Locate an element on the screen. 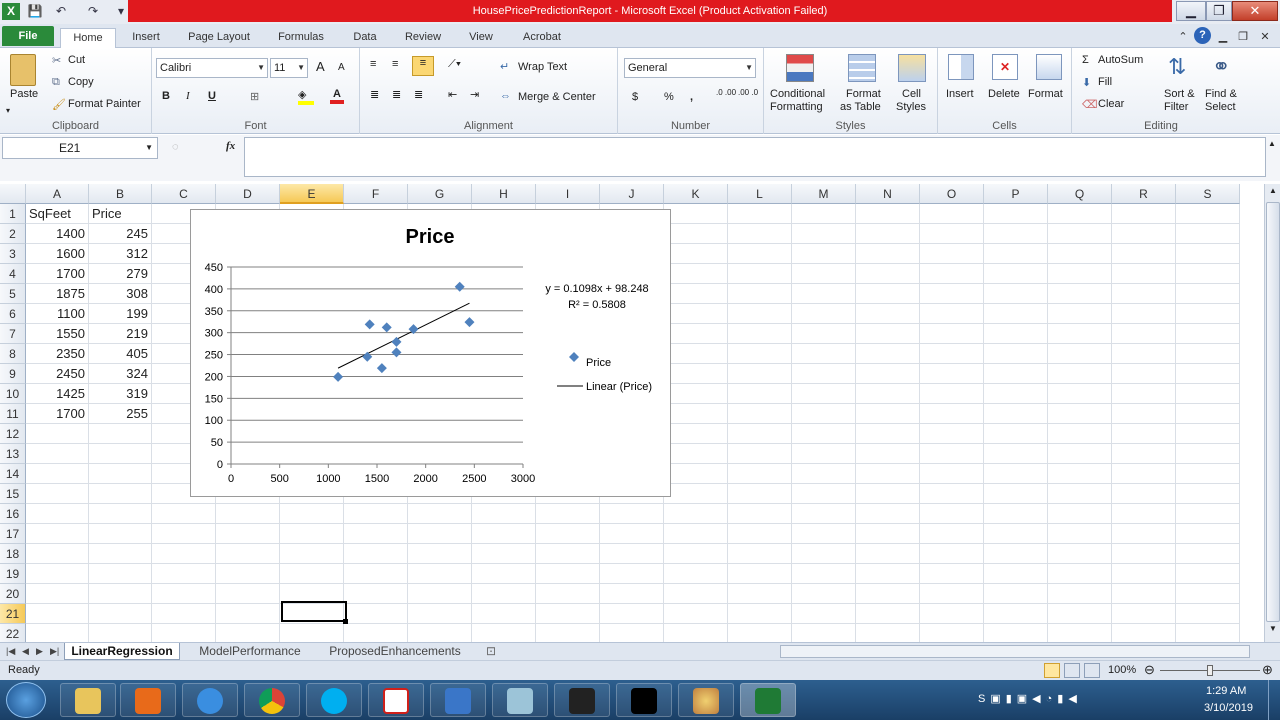  data-cell: 324 is located at coordinates (120, 374).